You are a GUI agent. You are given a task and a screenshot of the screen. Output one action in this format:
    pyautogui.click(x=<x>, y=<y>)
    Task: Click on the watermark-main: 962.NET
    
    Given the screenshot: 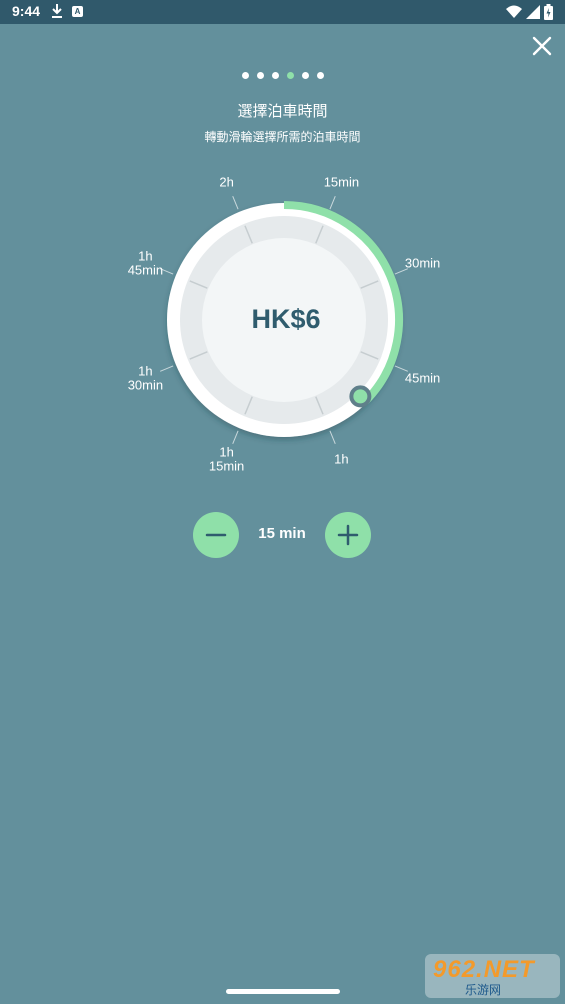 What is the action you would take?
    pyautogui.click(x=484, y=969)
    